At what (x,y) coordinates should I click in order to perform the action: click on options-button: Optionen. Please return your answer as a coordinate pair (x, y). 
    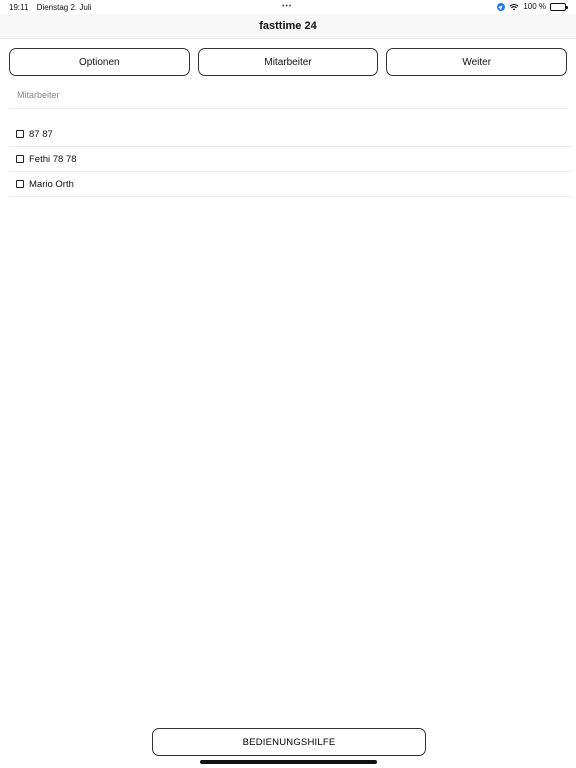
    Looking at the image, I should click on (99, 62).